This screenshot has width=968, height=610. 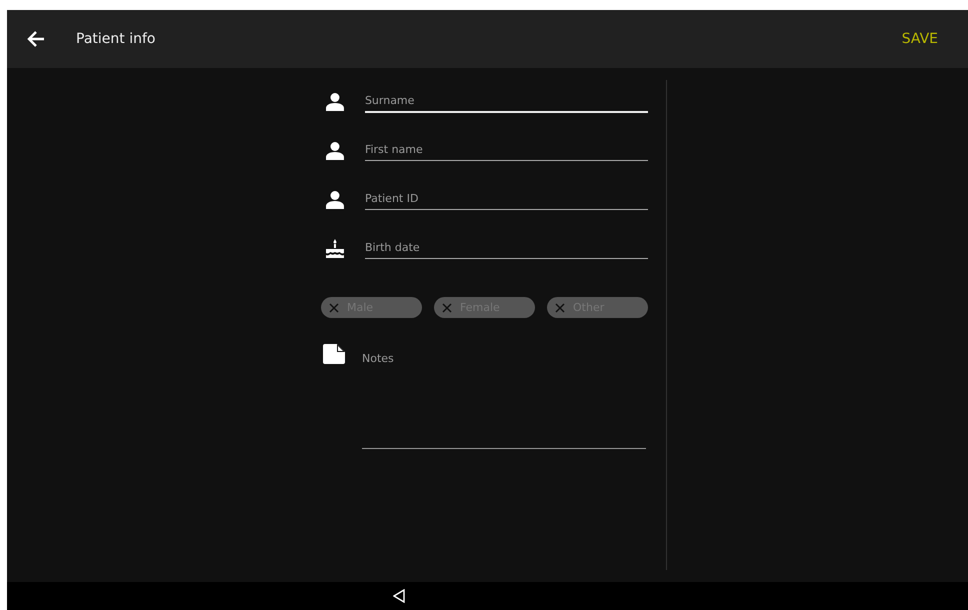 What do you see at coordinates (506, 199) in the screenshot?
I see `text-field: Patient ID` at bounding box center [506, 199].